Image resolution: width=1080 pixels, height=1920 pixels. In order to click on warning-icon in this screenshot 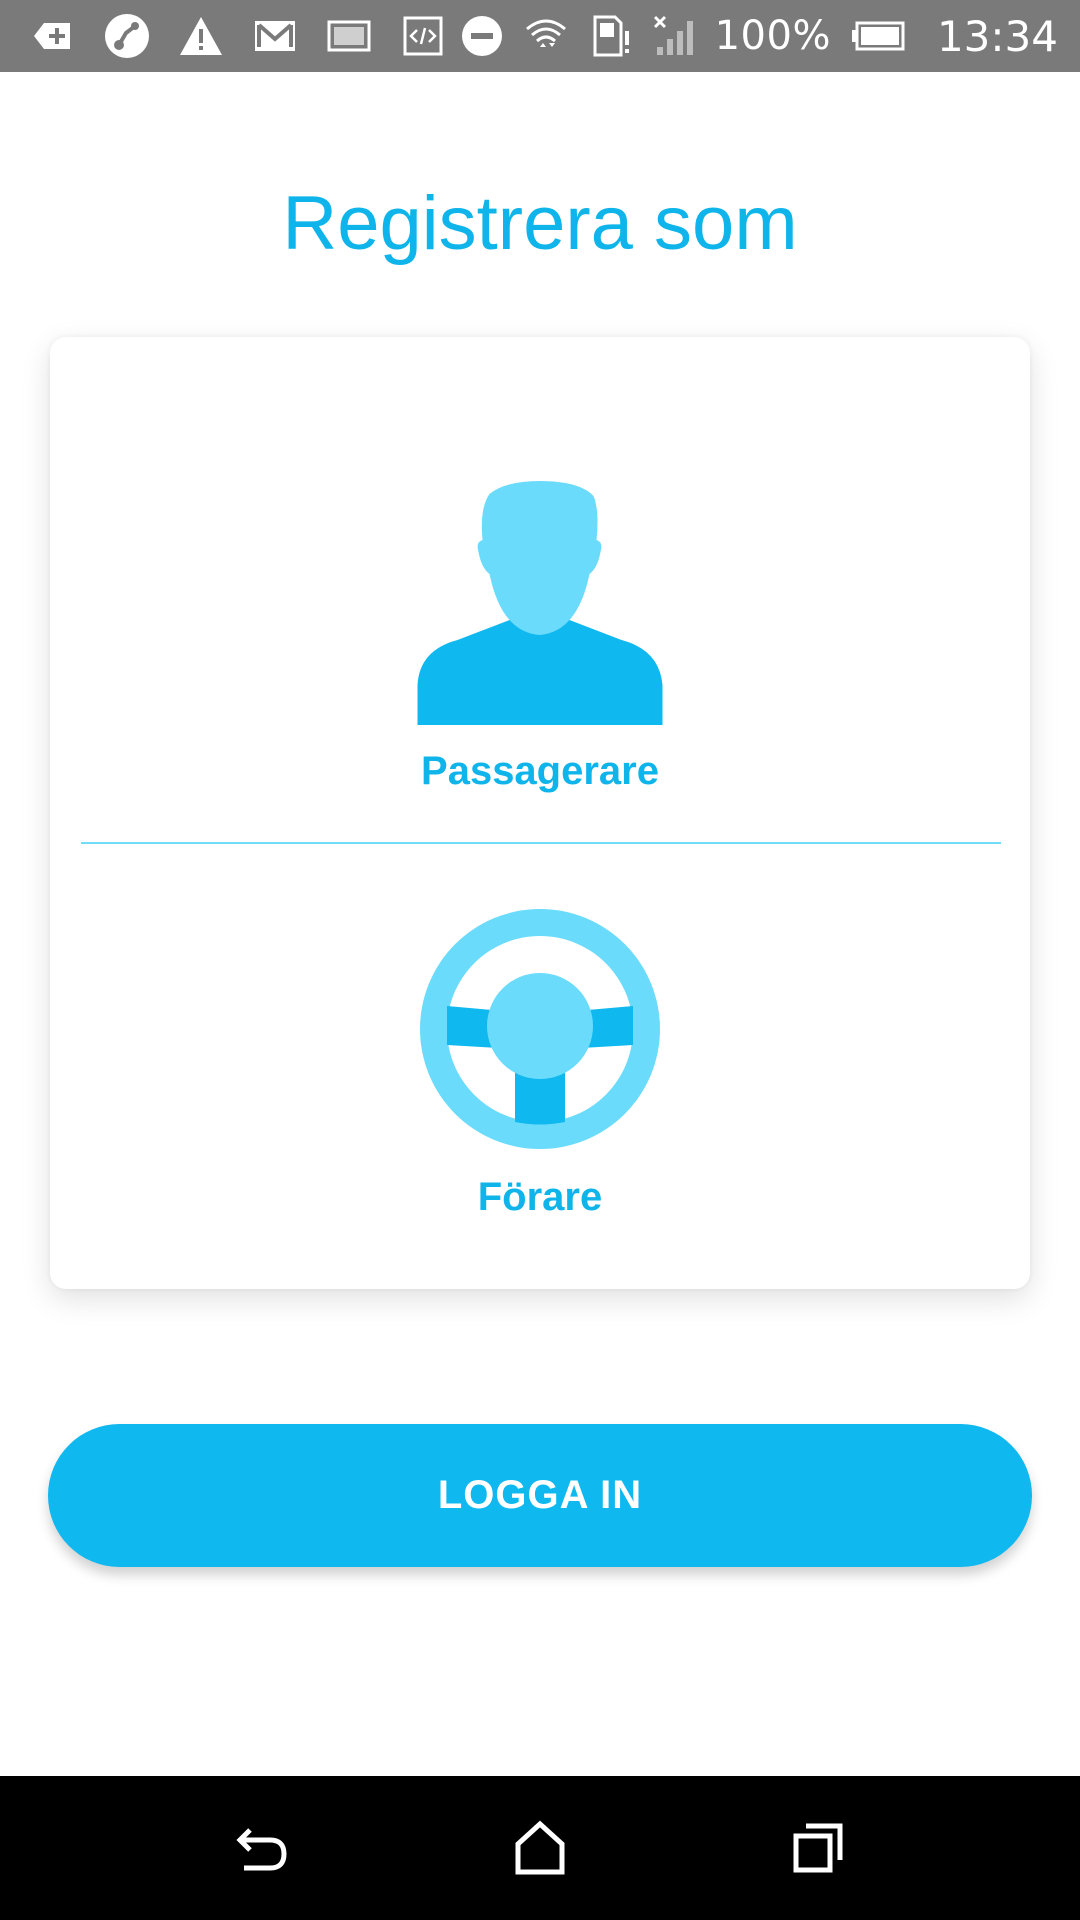, I will do `click(201, 36)`.